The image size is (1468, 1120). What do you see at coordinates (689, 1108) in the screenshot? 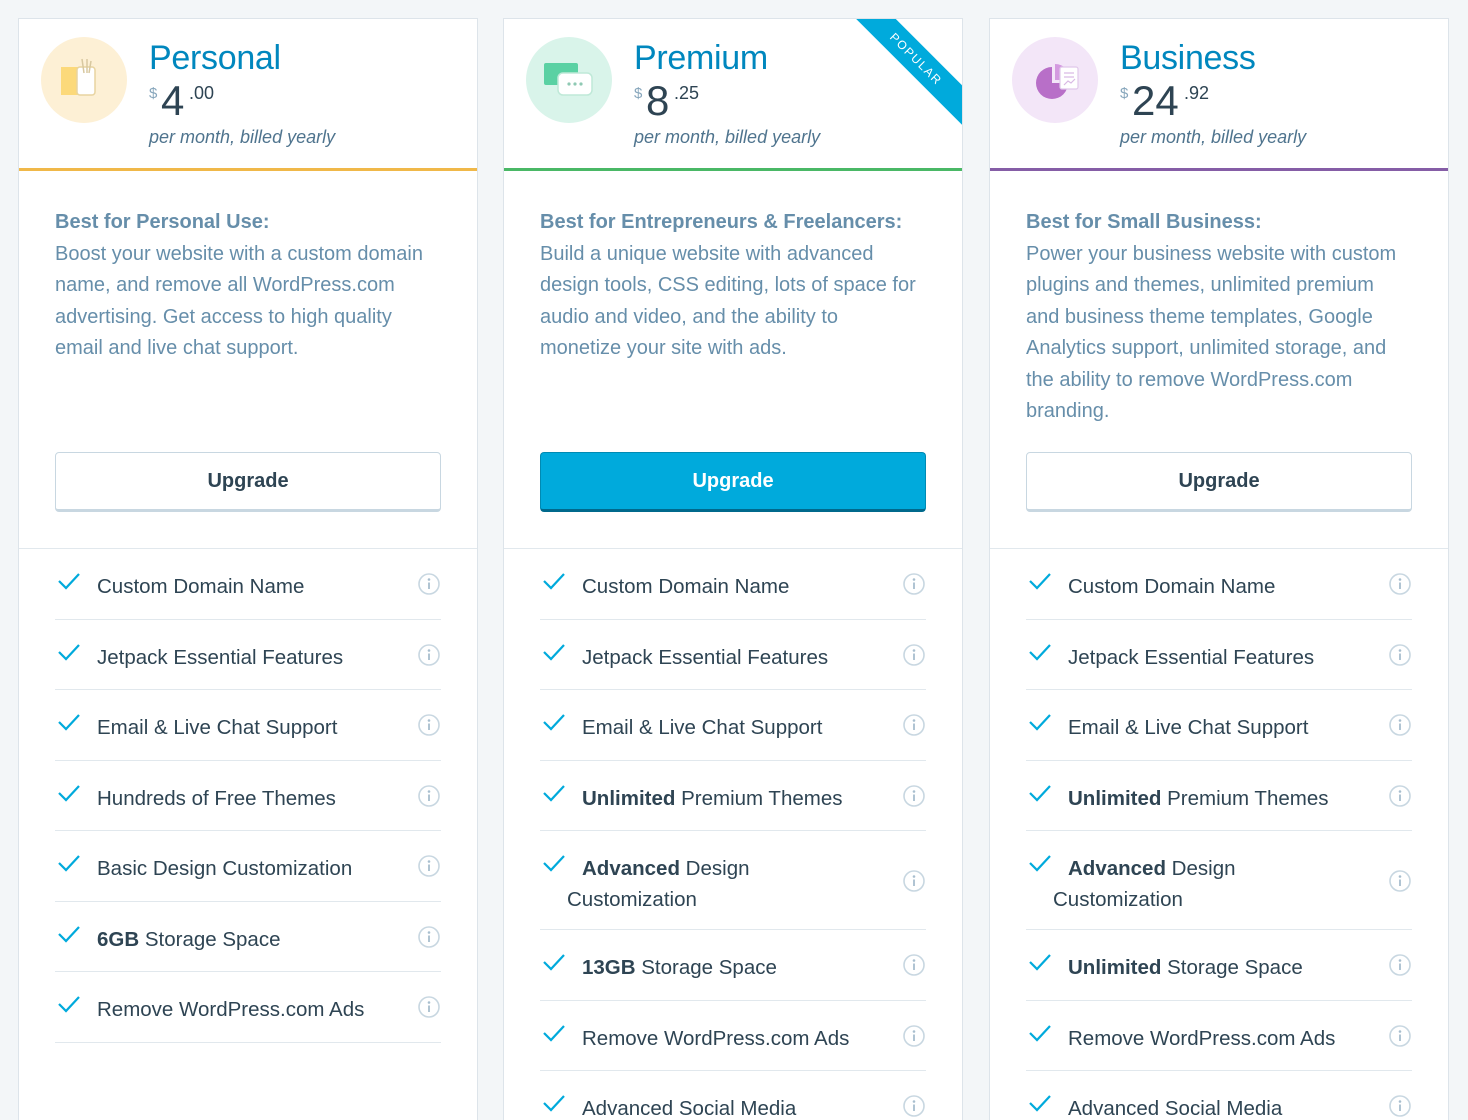
I see `feature-text: Advanced Social Media` at bounding box center [689, 1108].